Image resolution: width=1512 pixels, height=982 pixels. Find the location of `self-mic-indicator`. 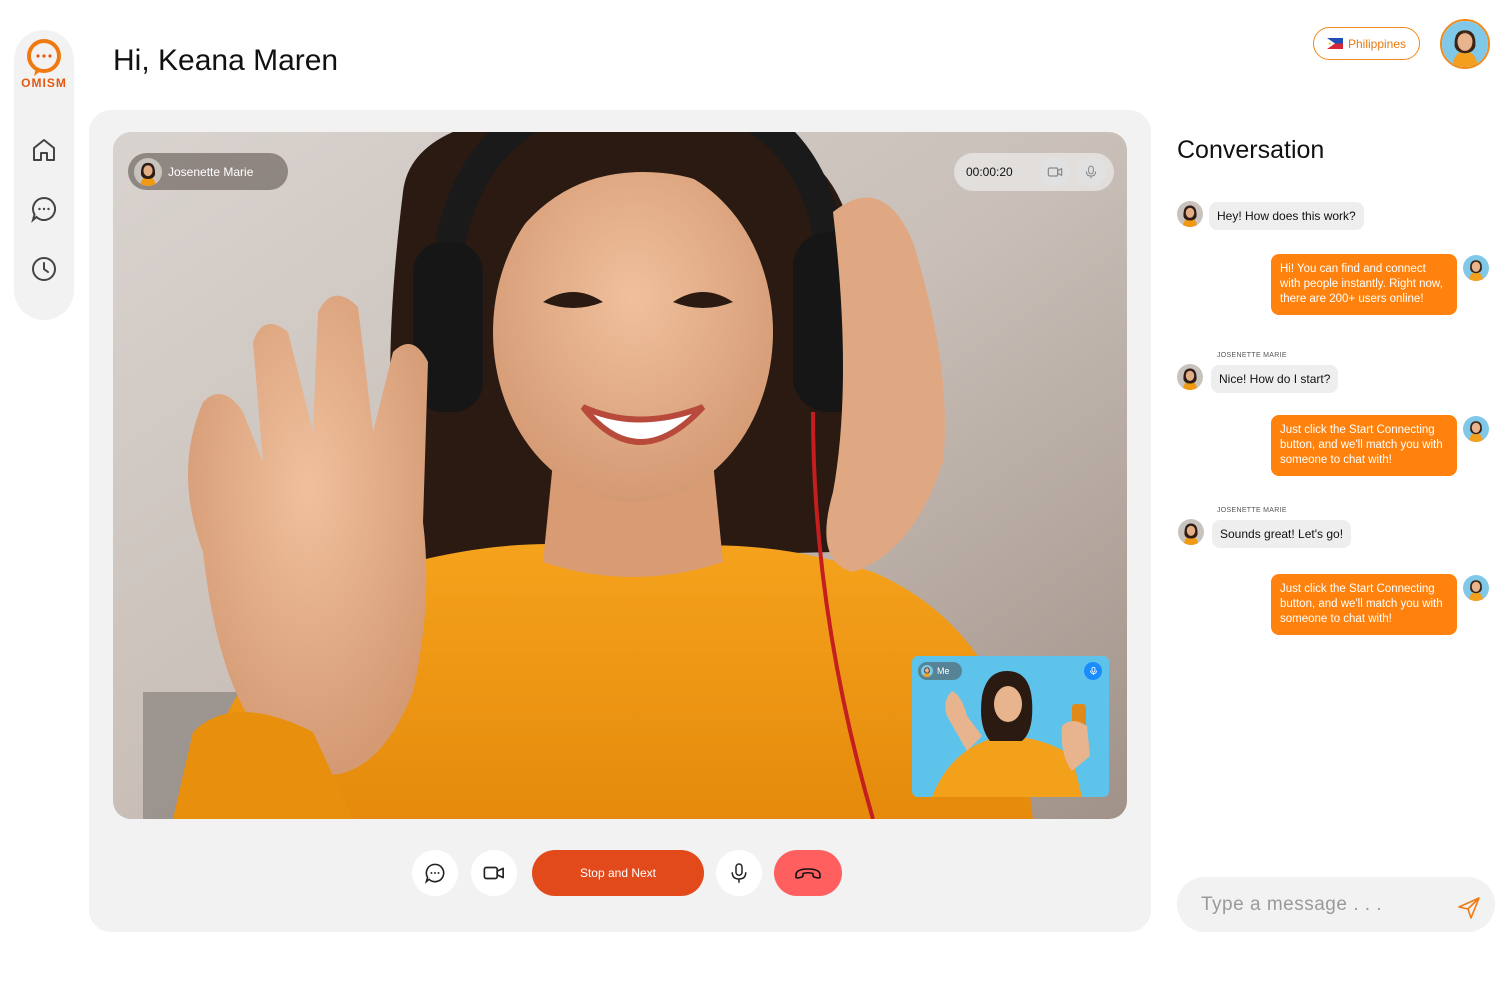

self-mic-indicator is located at coordinates (1093, 671).